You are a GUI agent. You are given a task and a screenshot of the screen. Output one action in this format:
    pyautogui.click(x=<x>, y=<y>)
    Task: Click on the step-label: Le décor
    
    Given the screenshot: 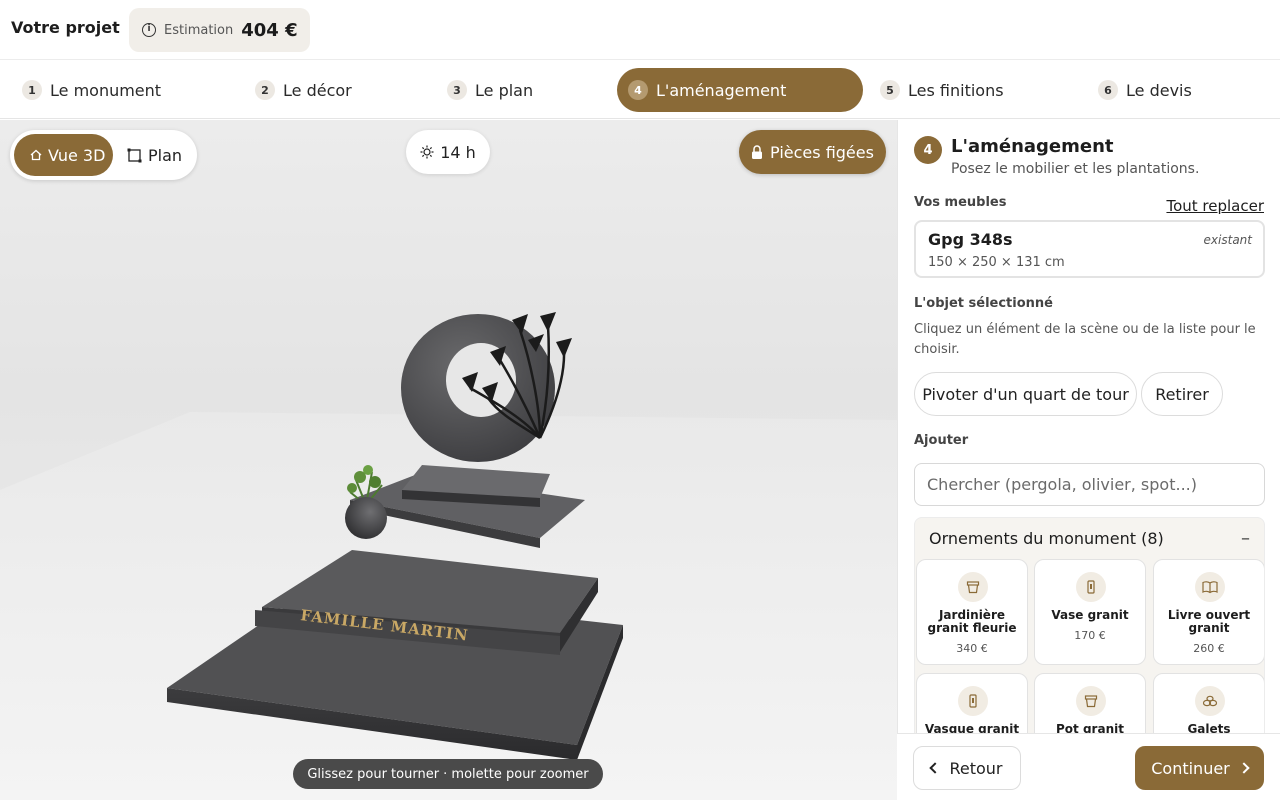 What is the action you would take?
    pyautogui.click(x=317, y=90)
    